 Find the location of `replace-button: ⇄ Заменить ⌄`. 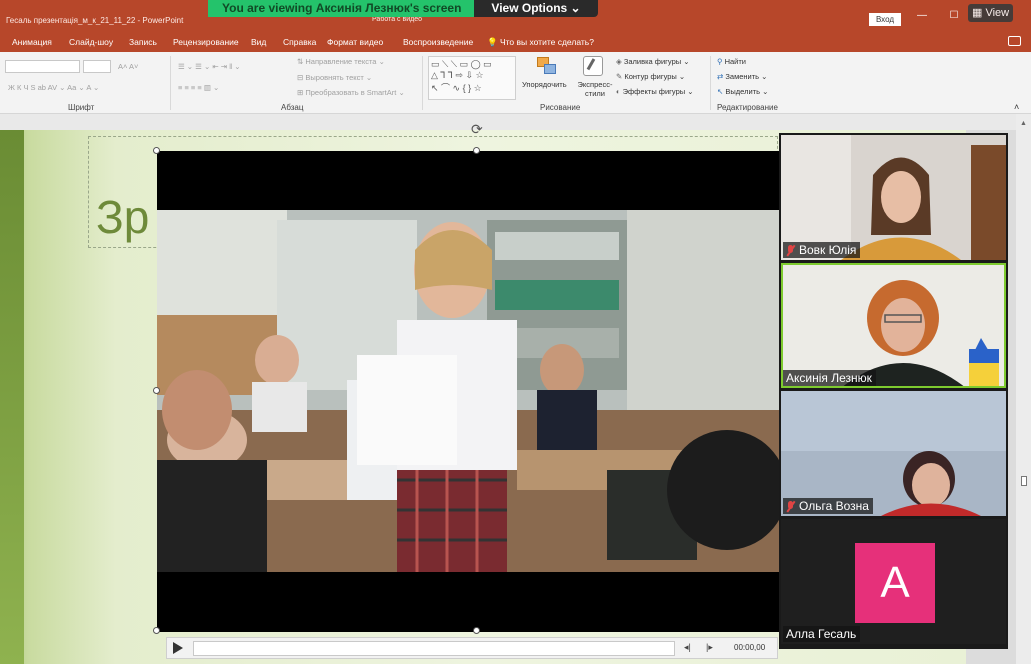

replace-button: ⇄ Заменить ⌄ is located at coordinates (742, 76).